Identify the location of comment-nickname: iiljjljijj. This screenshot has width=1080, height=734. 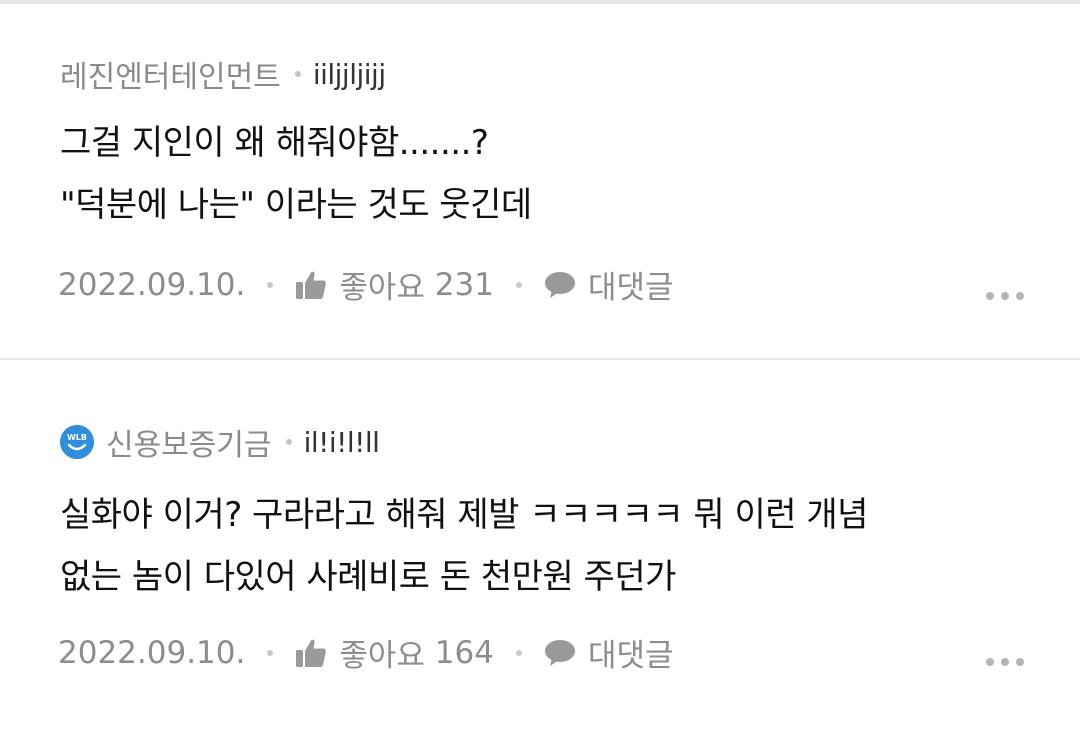
(349, 74).